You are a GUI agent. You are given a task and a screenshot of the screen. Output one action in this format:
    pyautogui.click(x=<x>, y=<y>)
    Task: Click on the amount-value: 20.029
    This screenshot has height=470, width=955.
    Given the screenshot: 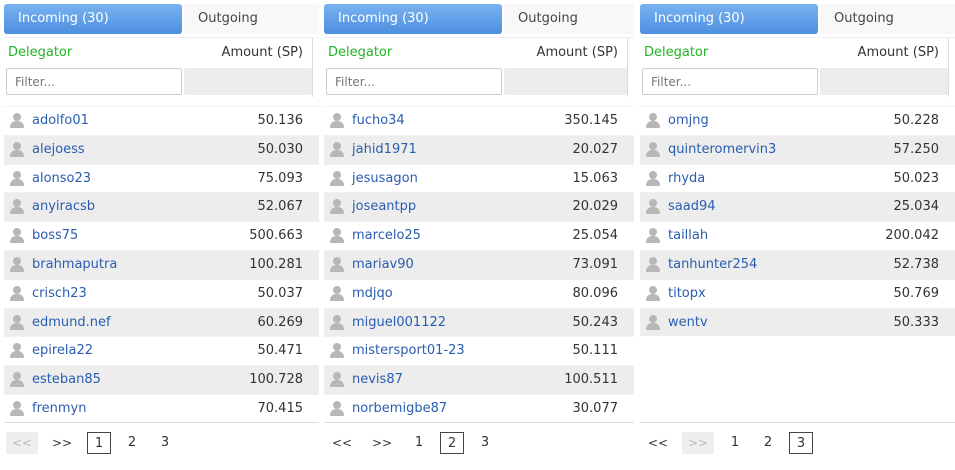 What is the action you would take?
    pyautogui.click(x=595, y=207)
    